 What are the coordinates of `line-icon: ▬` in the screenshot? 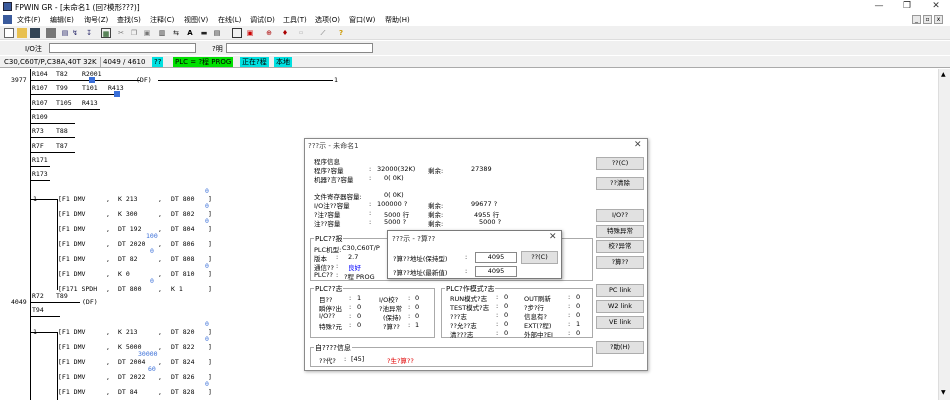 It's located at (204, 33).